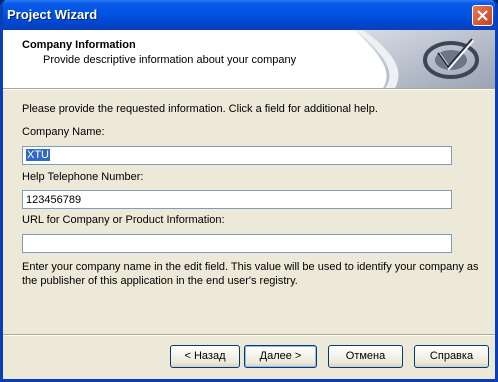 The height and width of the screenshot is (382, 498). What do you see at coordinates (83, 177) in the screenshot?
I see `help-phone-label: Help Telephone Number:` at bounding box center [83, 177].